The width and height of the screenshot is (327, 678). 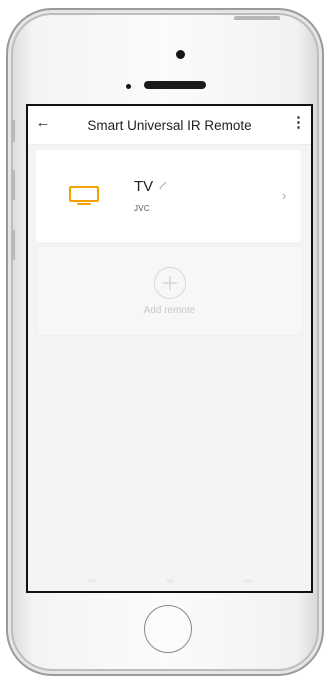 I want to click on volume-up-button, so click(x=13, y=185).